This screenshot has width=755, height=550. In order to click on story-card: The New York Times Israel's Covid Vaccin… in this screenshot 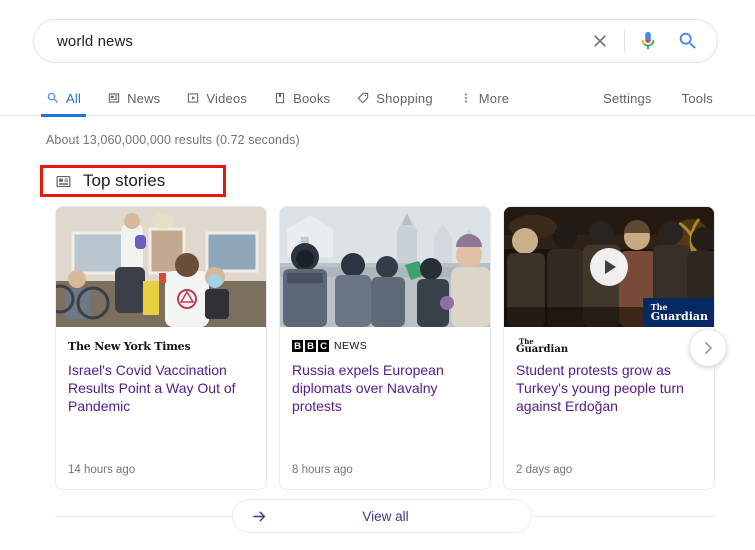, I will do `click(161, 348)`.